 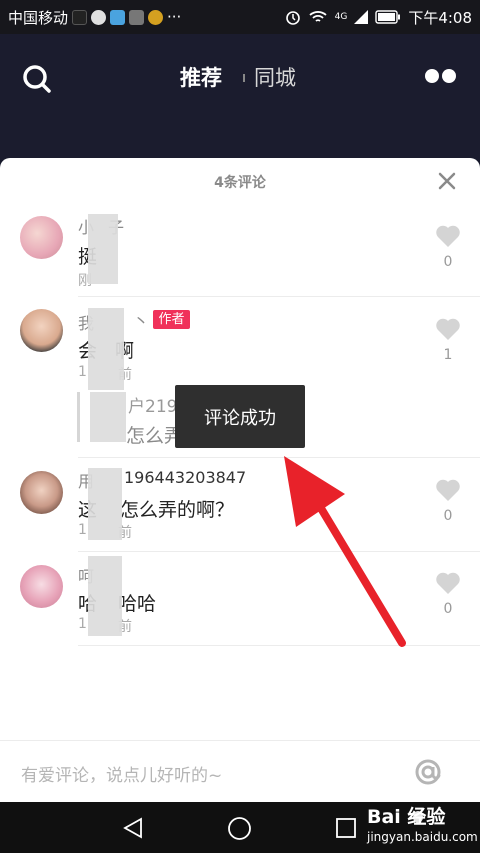 I want to click on network-label: 4G, so click(x=341, y=17).